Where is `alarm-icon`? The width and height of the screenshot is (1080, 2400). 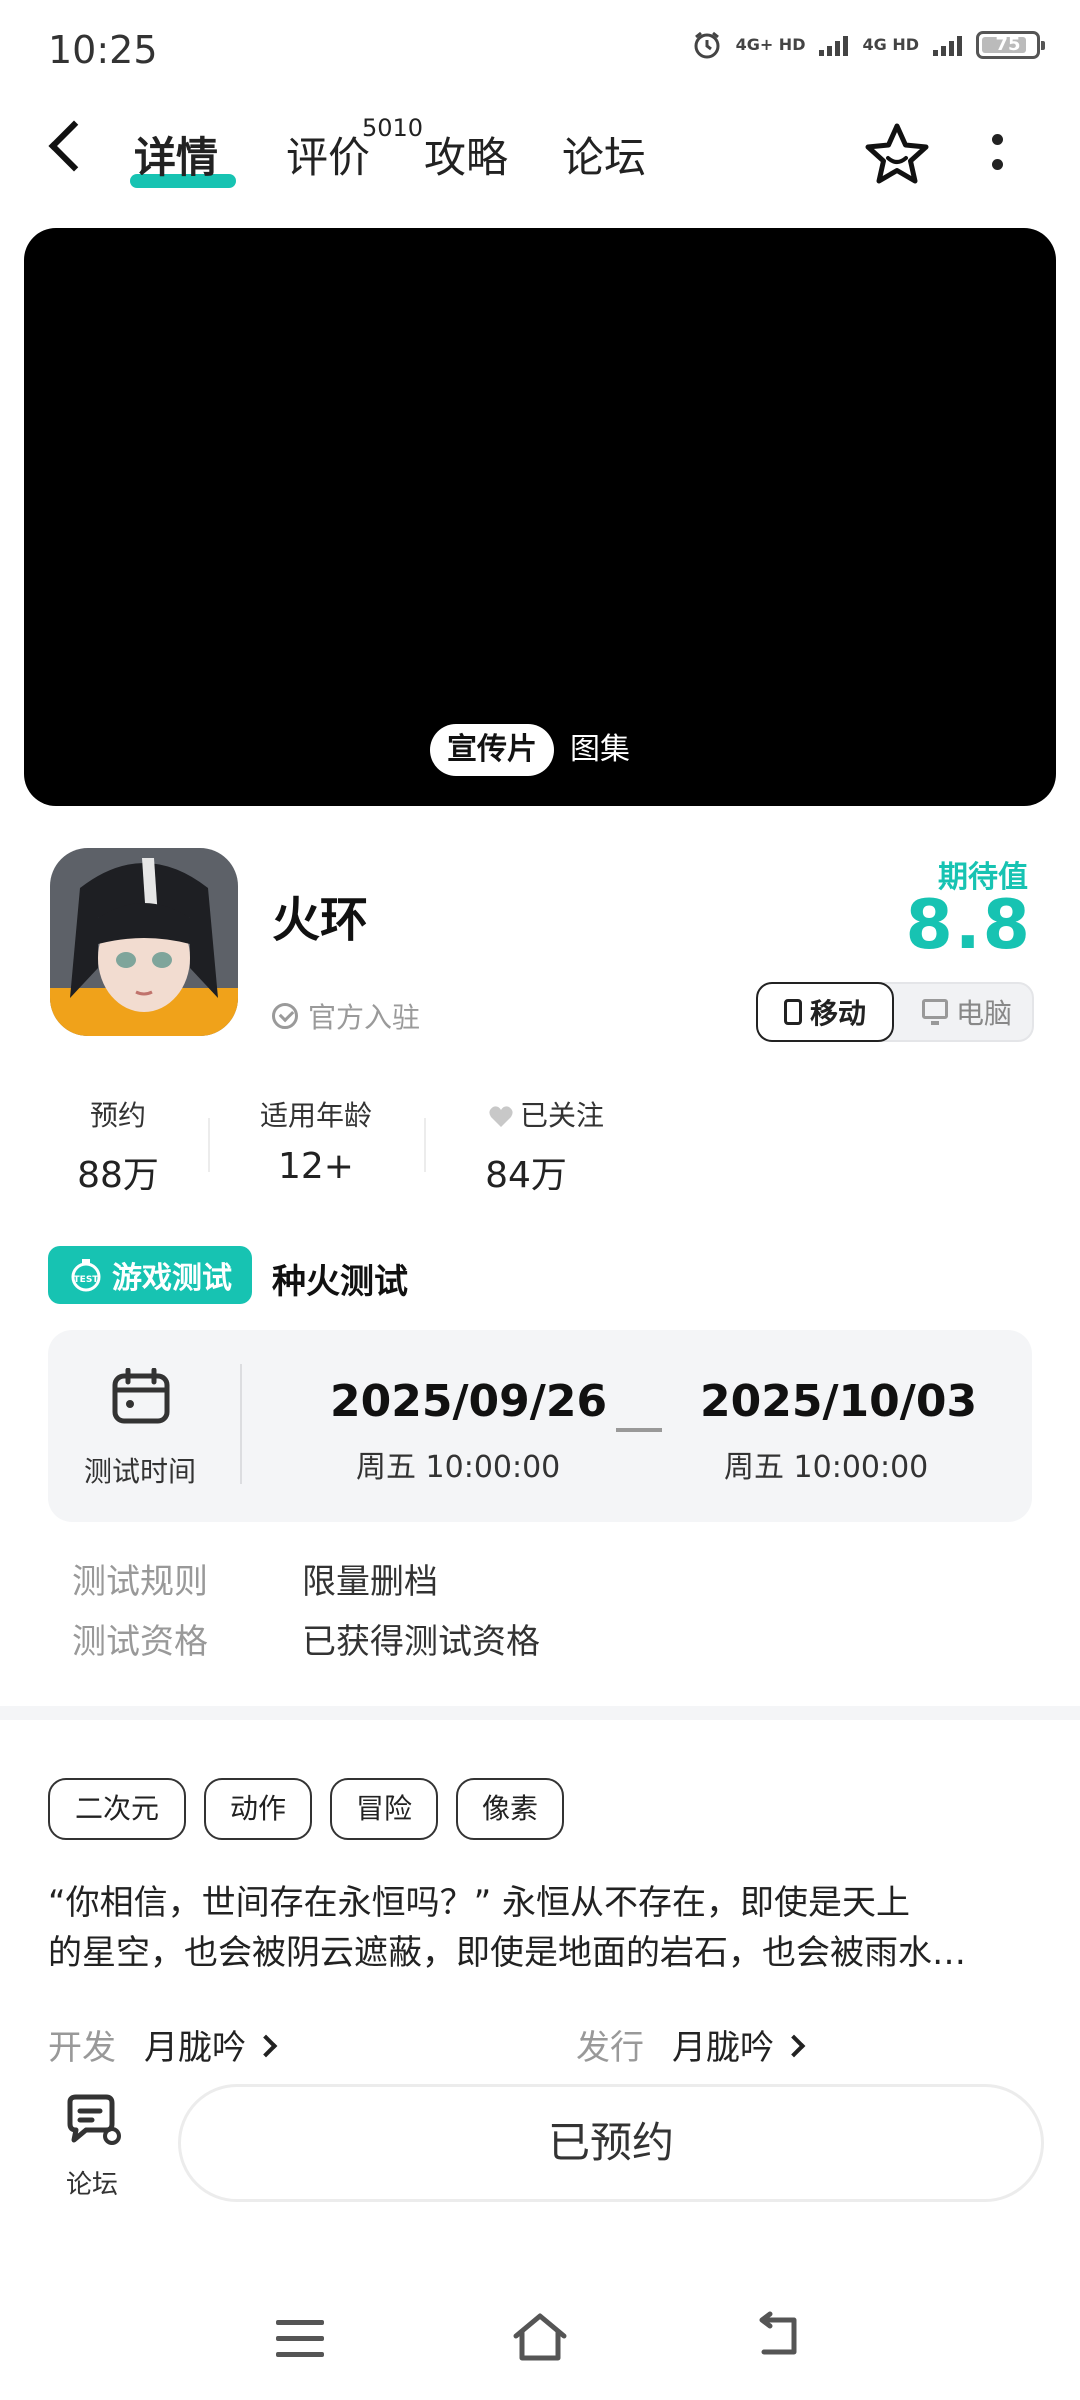
alarm-icon is located at coordinates (707, 45).